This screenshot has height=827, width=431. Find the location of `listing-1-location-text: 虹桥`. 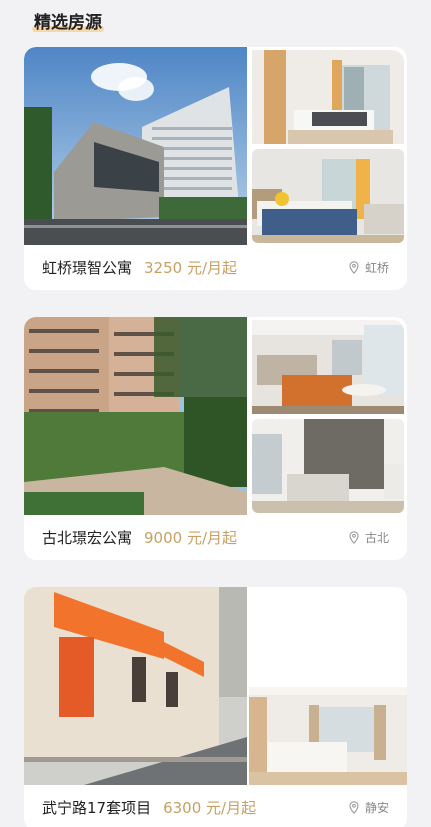

listing-1-location-text: 虹桥 is located at coordinates (376, 267).